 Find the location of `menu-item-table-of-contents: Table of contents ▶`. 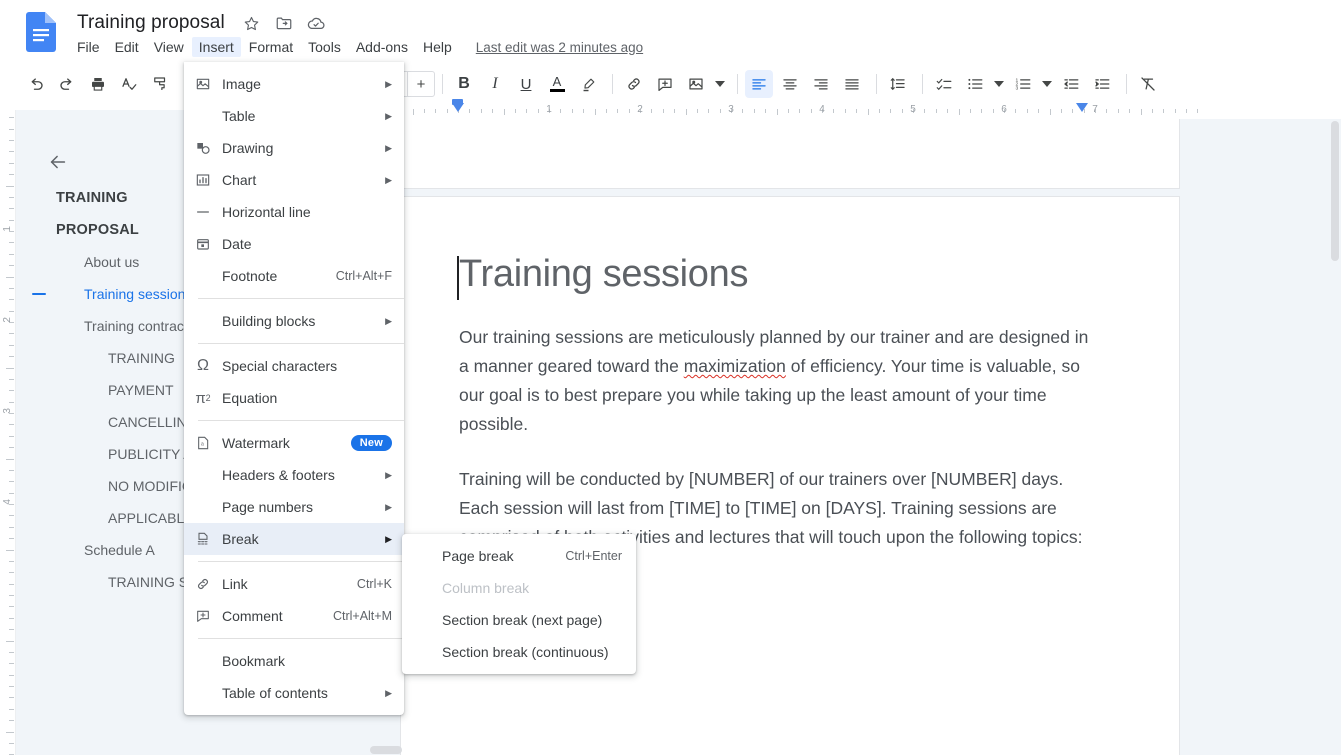

menu-item-table-of-contents: Table of contents ▶ is located at coordinates (294, 693).